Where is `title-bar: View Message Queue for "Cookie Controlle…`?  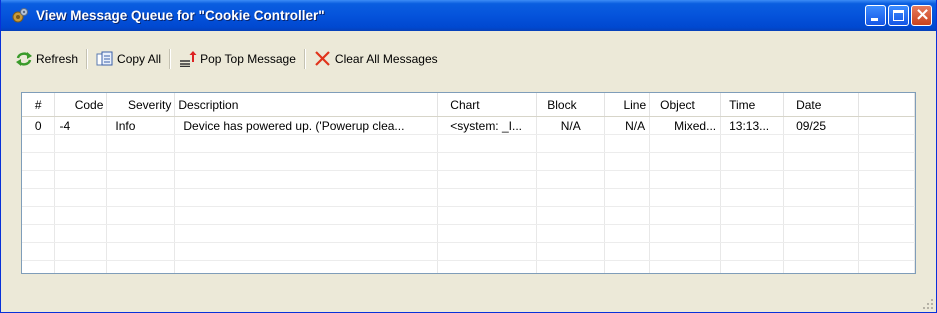 title-bar: View Message Queue for "Cookie Controlle… is located at coordinates (468, 15).